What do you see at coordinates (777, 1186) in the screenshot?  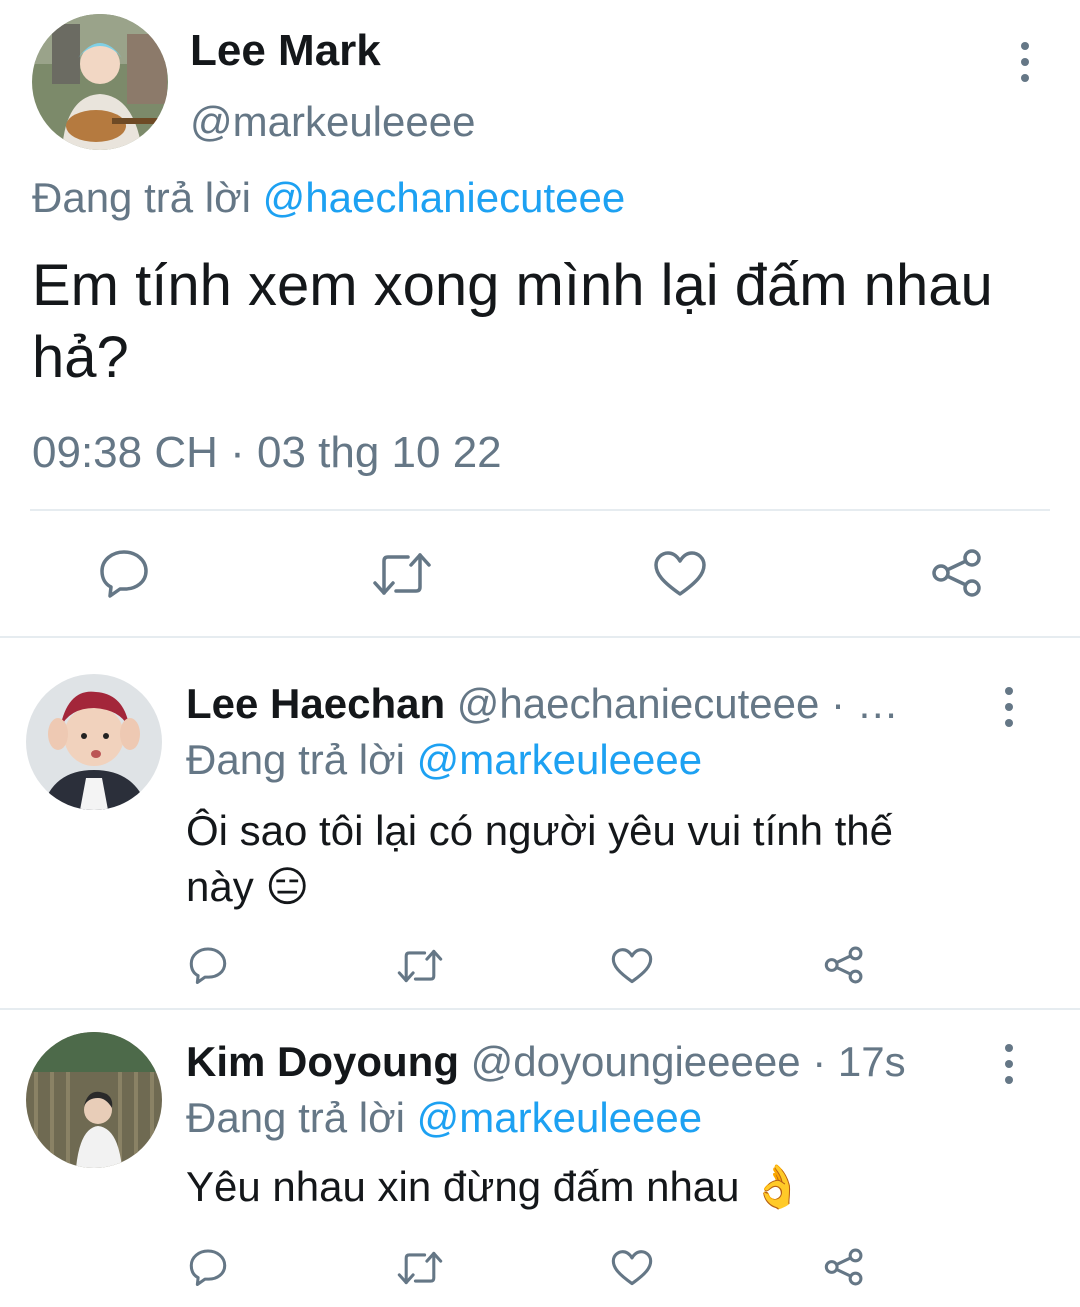 I see `ok-hand-emoji: 👌` at bounding box center [777, 1186].